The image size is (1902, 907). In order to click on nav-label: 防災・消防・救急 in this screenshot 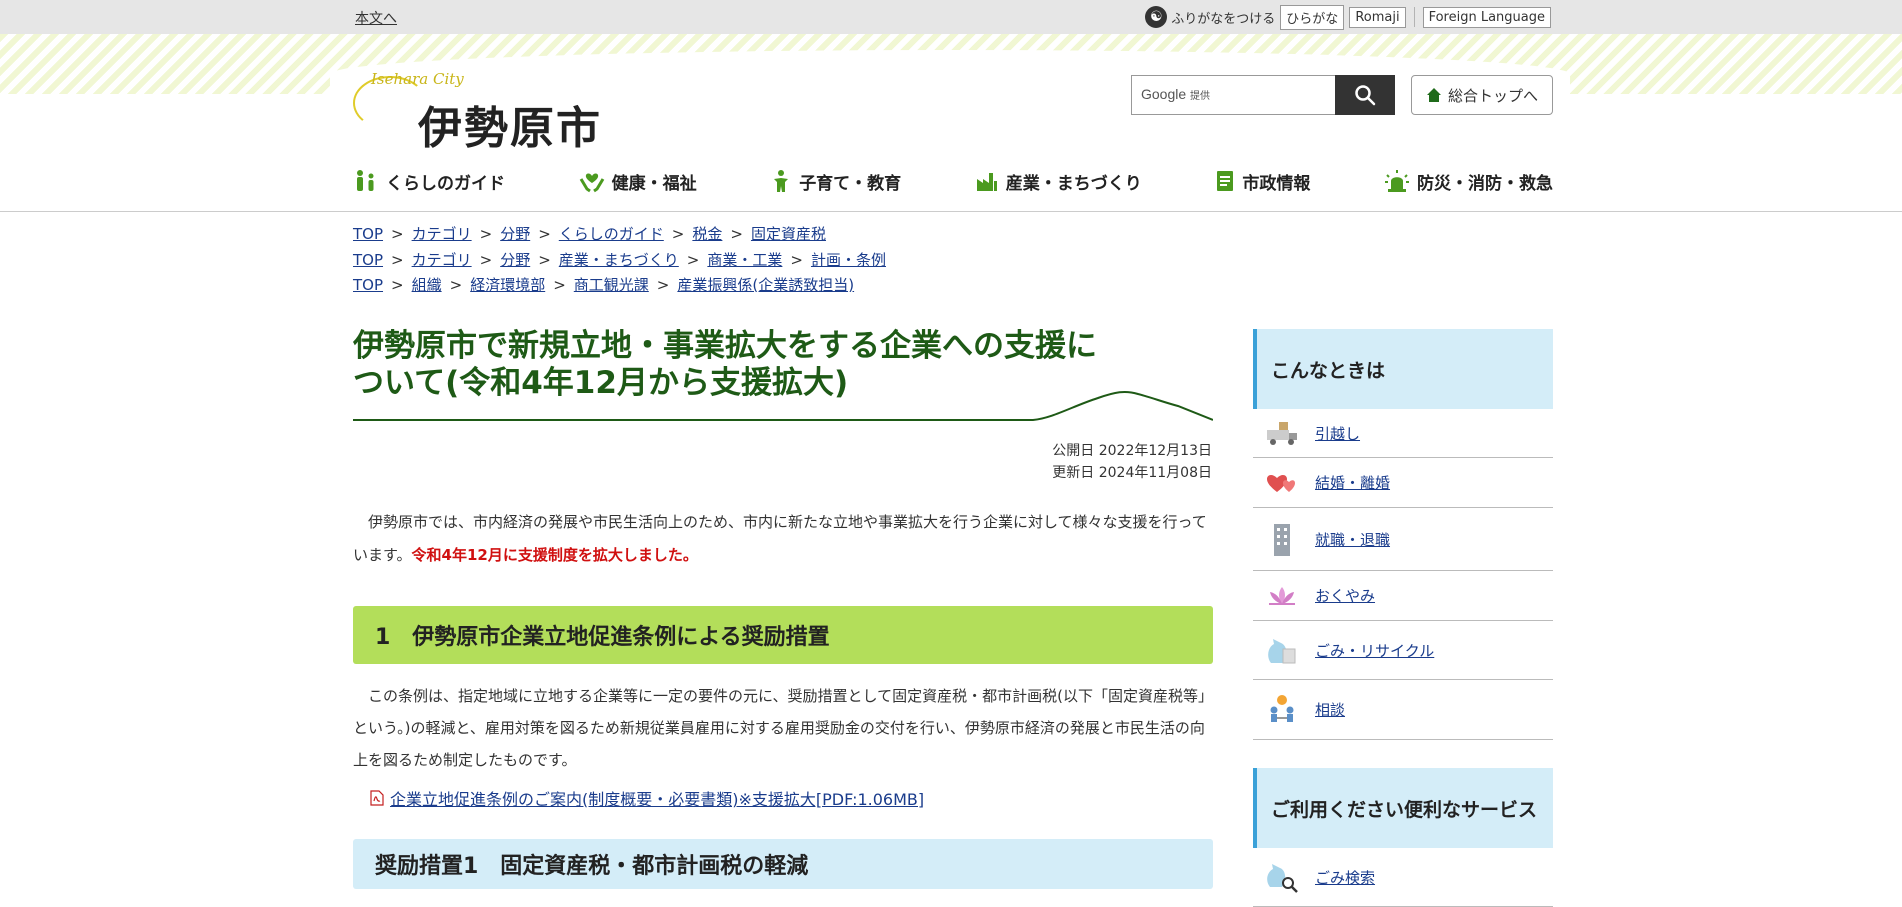, I will do `click(1484, 183)`.